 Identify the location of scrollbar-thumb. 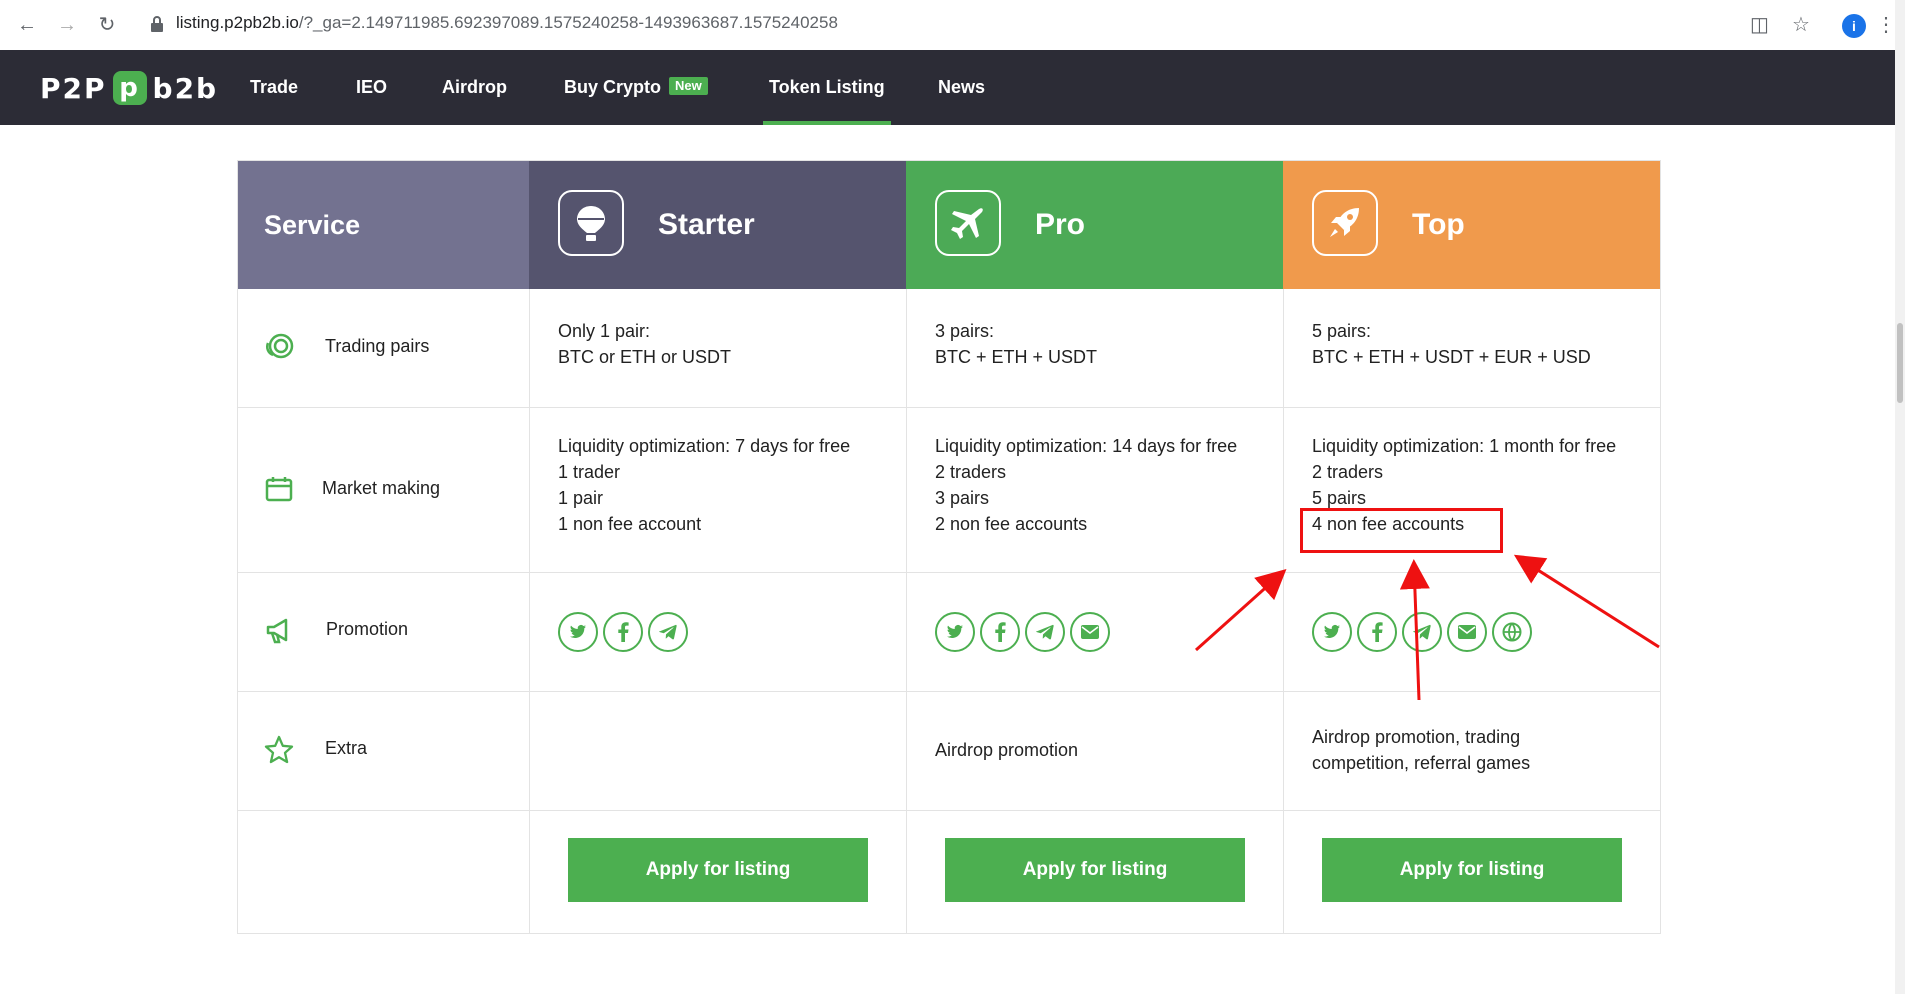
(1900, 363).